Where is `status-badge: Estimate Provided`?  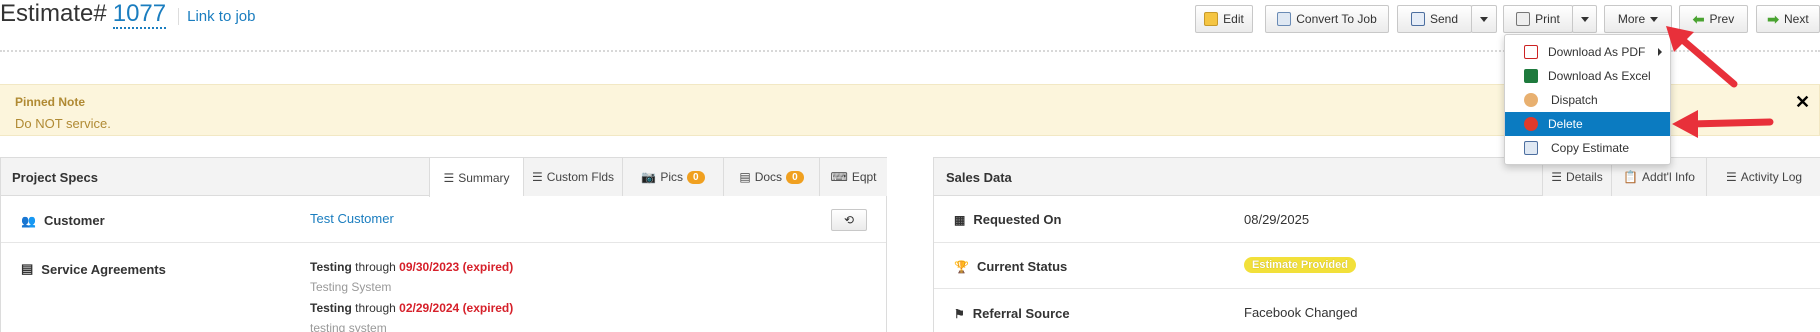 status-badge: Estimate Provided is located at coordinates (1300, 265).